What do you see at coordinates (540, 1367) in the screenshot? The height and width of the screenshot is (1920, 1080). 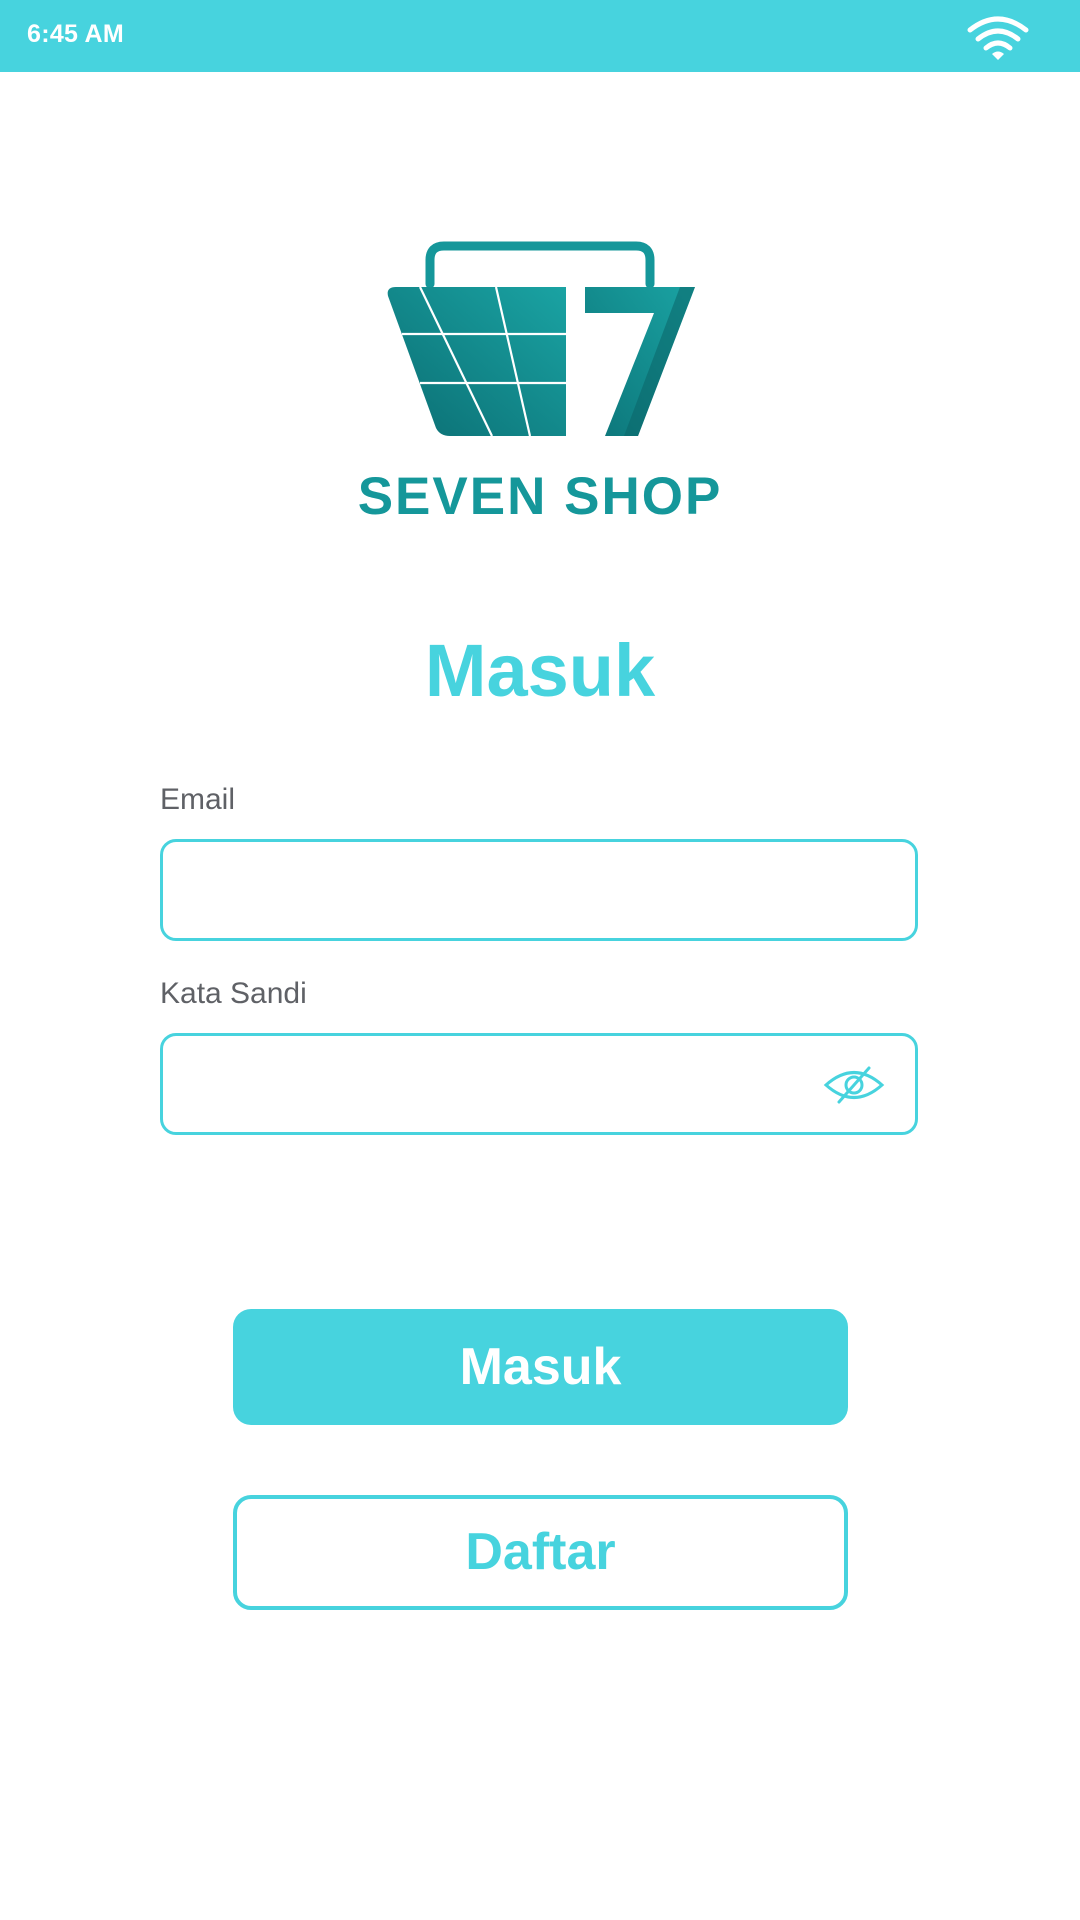 I see `login-button: Masuk` at bounding box center [540, 1367].